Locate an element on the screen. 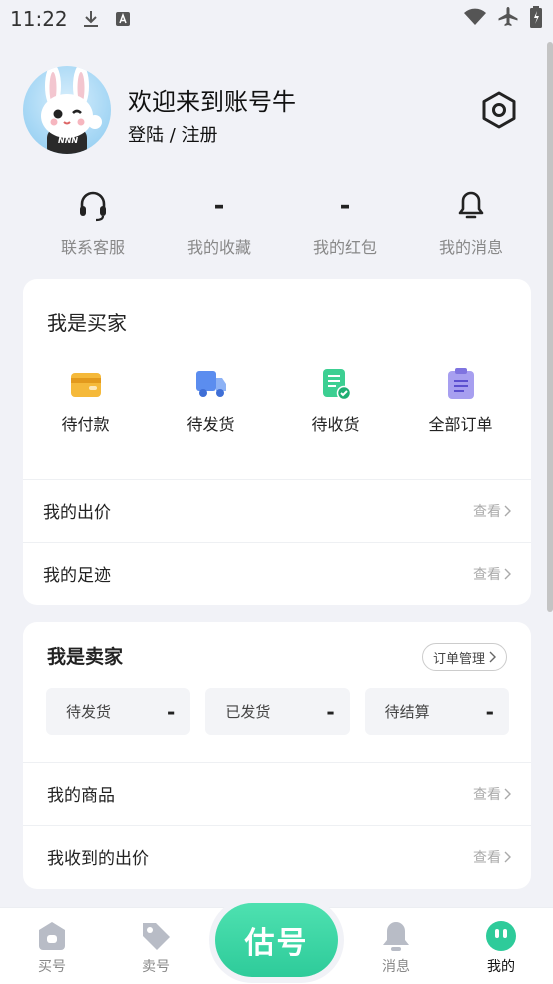  stat-customer-service: 联系客服 is located at coordinates (93, 224).